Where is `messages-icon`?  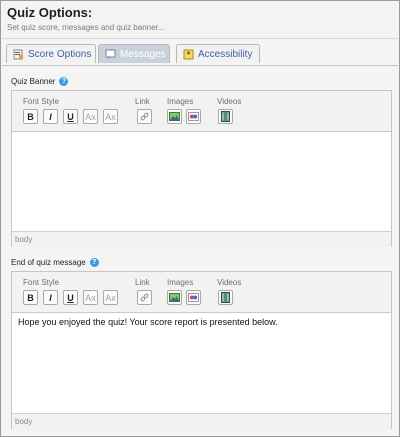 messages-icon is located at coordinates (110, 54).